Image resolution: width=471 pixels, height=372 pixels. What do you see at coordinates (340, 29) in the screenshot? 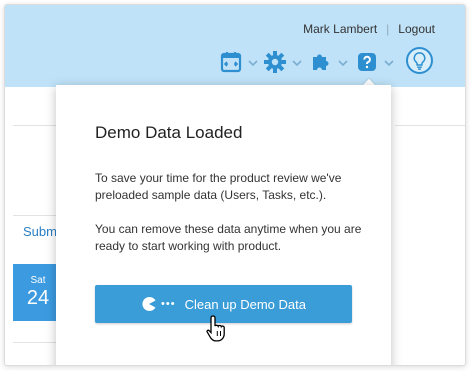
I see `user-name: Mark Lambert` at bounding box center [340, 29].